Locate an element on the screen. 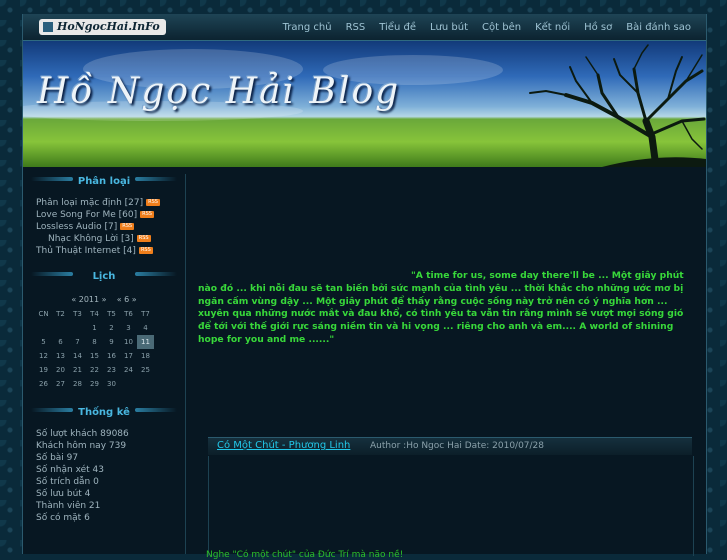 Image resolution: width=727 pixels, height=560 pixels. calendar-day: 8 is located at coordinates (94, 342).